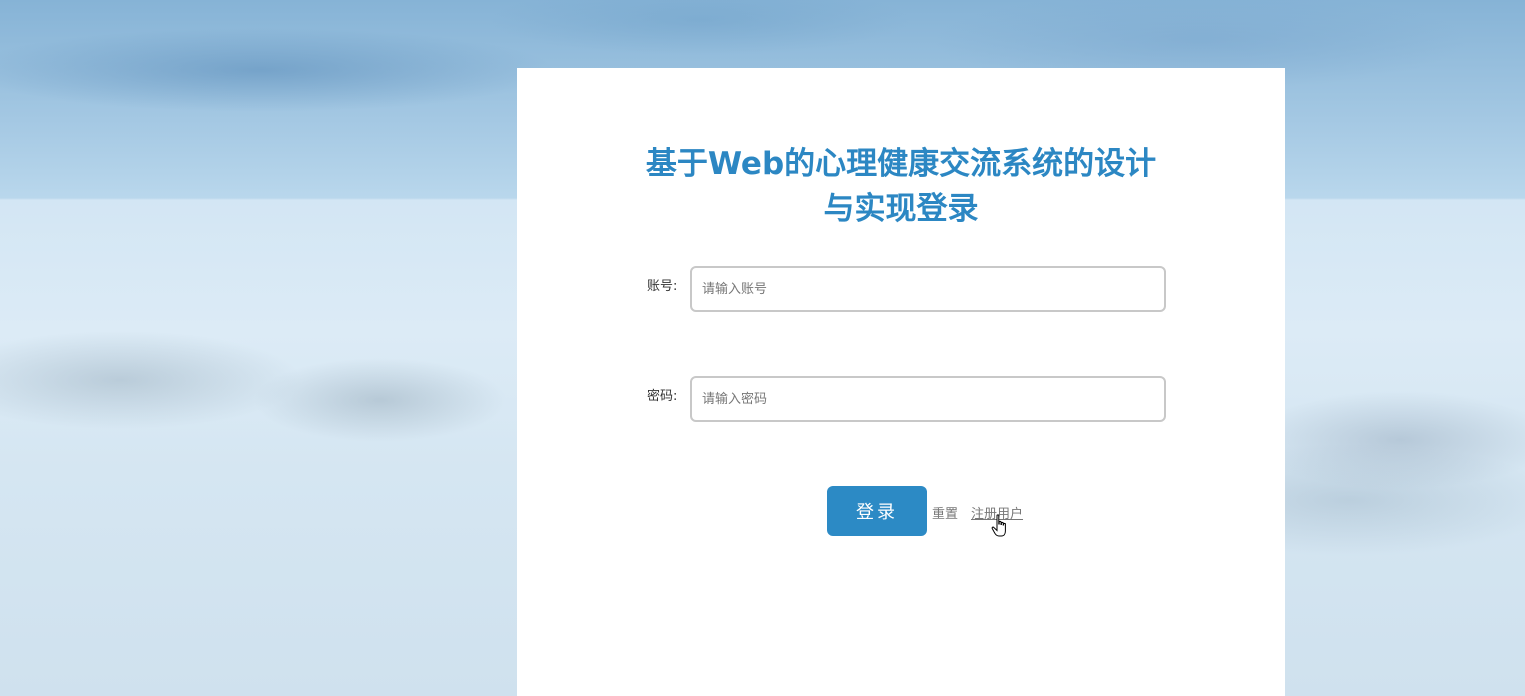  Describe the element at coordinates (877, 511) in the screenshot. I see `login-button: 登录` at that location.